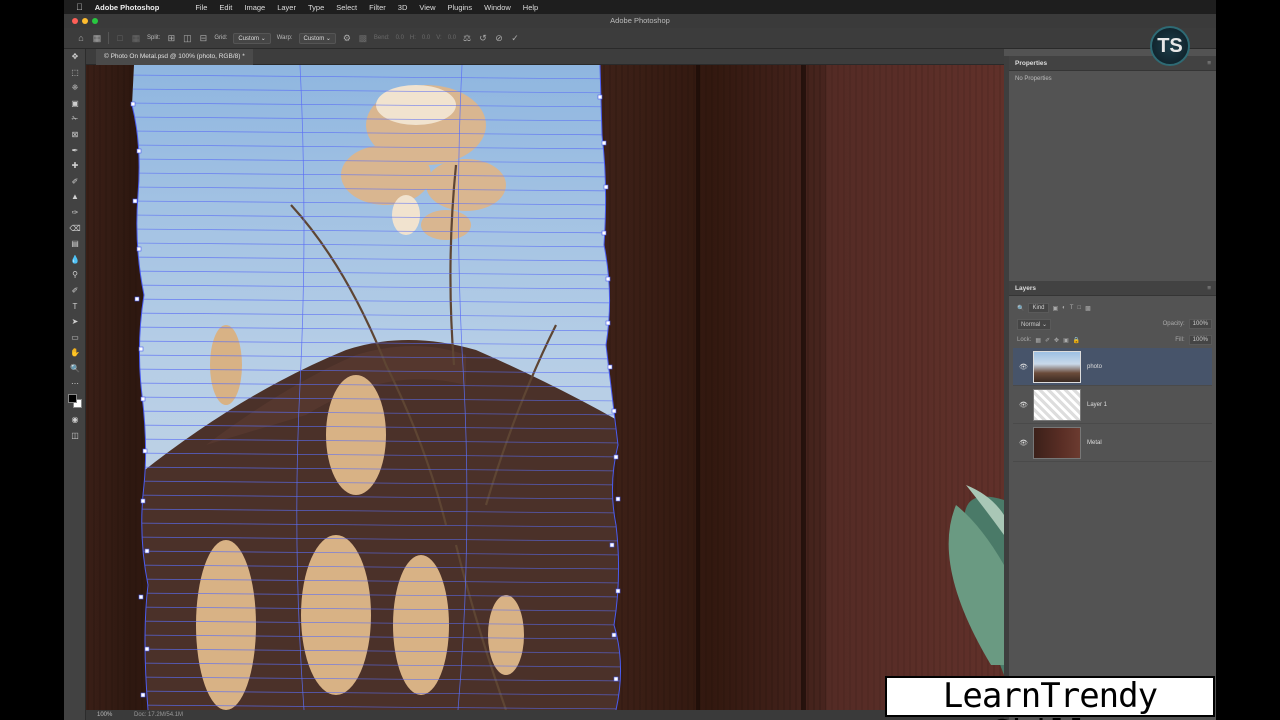 The image size is (1280, 720). I want to click on frame-tool-icon: ⊠, so click(75, 135).